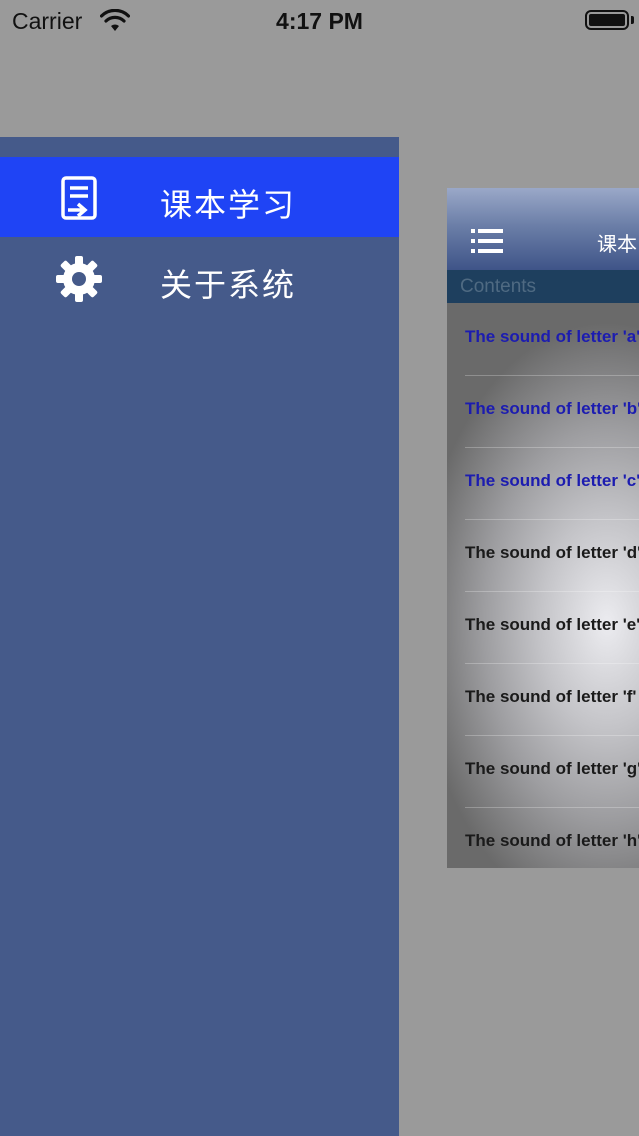 The height and width of the screenshot is (1136, 639). I want to click on navigation-bar: 课本, so click(543, 229).